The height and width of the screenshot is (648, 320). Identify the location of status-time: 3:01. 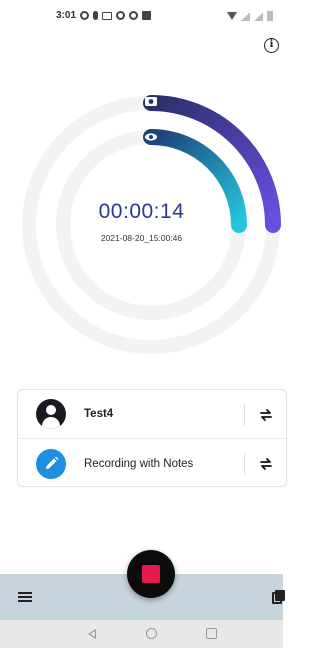
(66, 15).